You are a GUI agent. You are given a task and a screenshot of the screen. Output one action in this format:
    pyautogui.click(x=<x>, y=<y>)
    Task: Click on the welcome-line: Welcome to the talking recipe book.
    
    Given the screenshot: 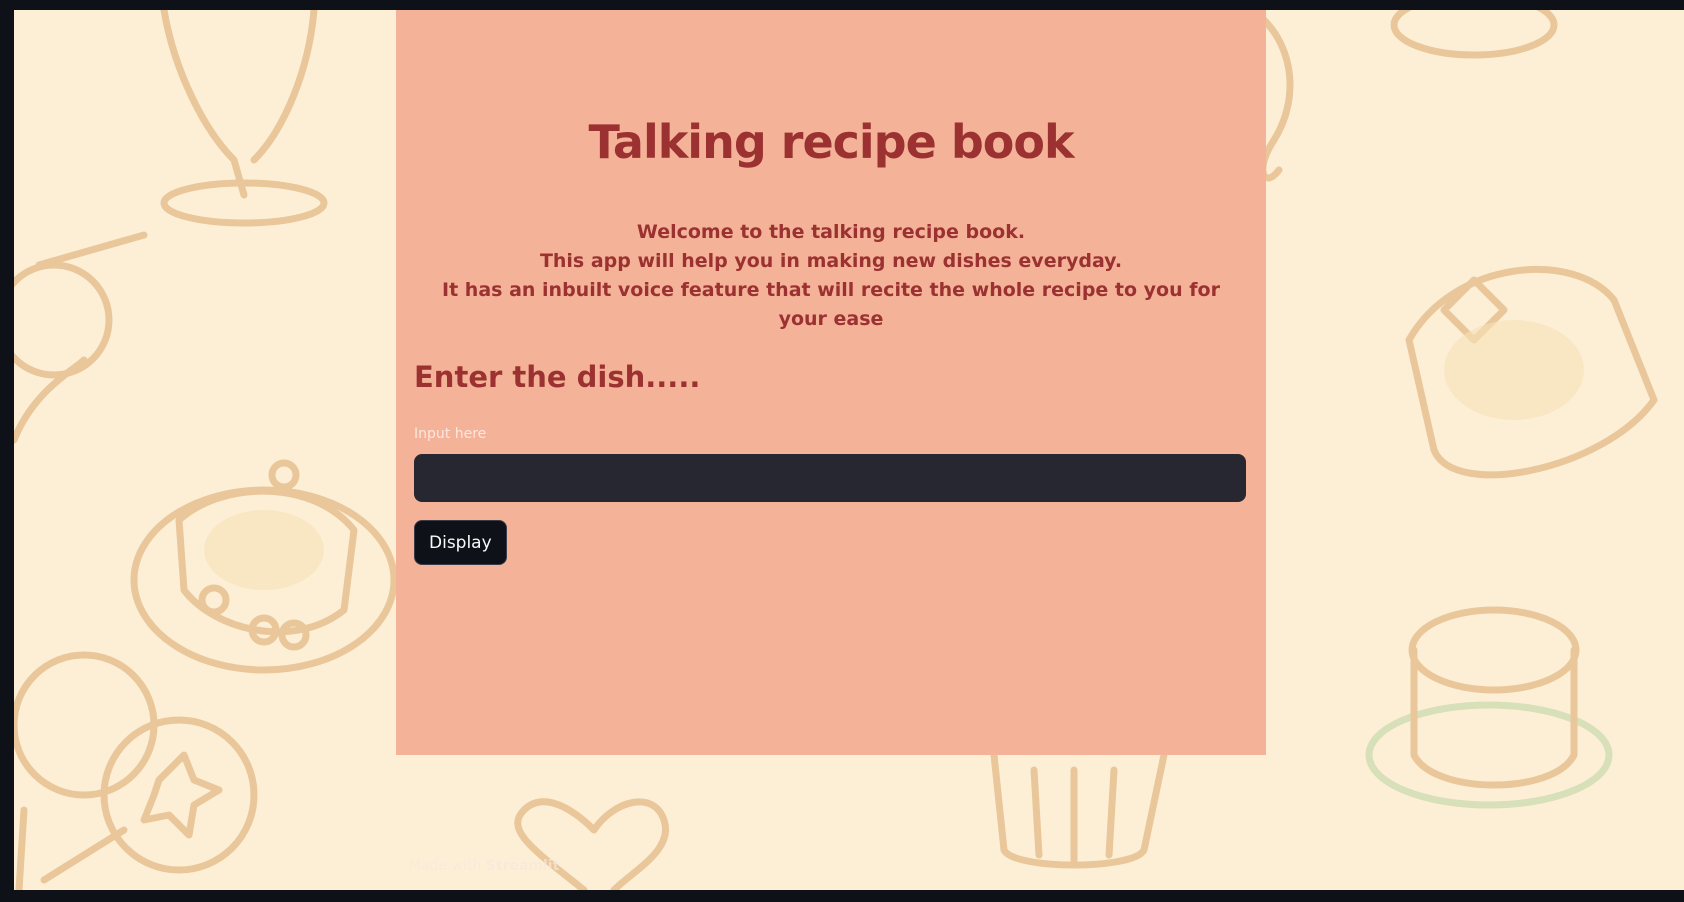 What is the action you would take?
    pyautogui.click(x=831, y=232)
    